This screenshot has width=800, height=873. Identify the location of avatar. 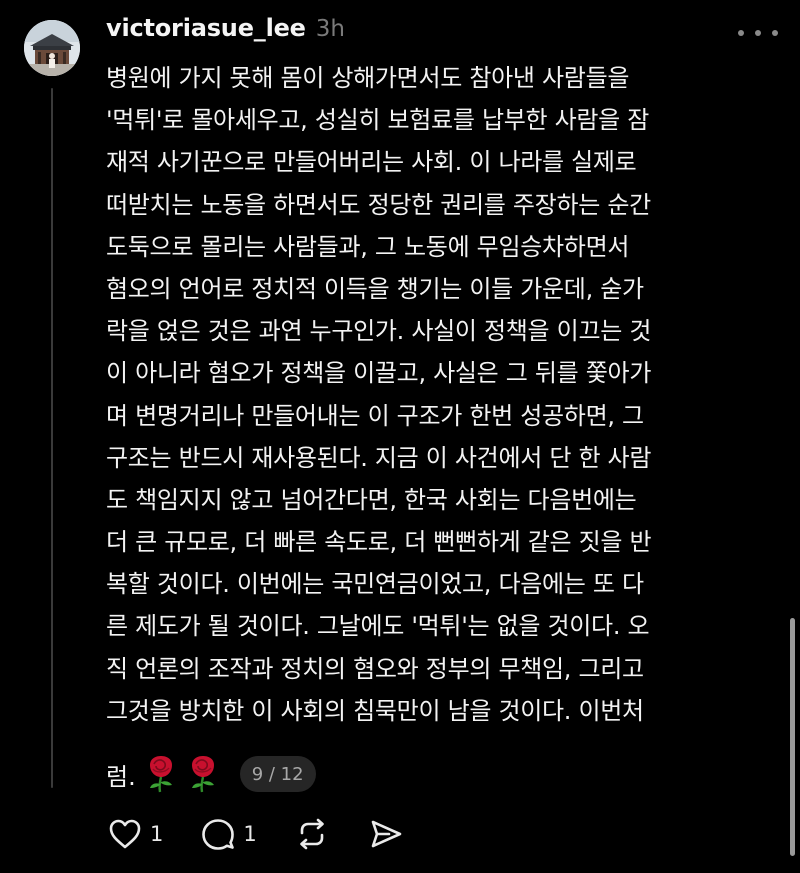
(52, 48).